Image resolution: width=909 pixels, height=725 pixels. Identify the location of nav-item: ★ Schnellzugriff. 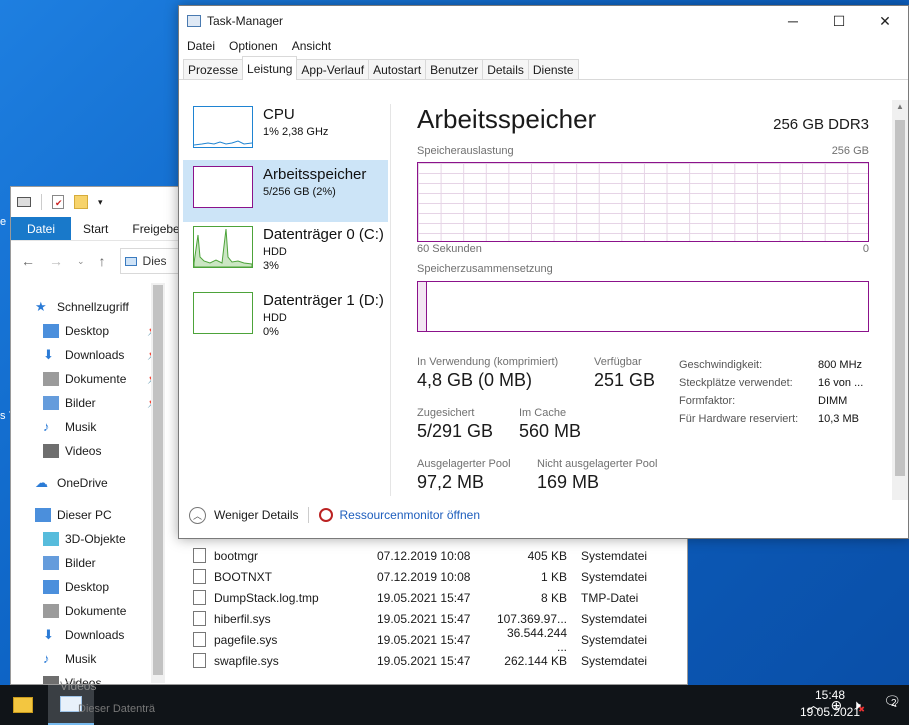
(95, 307).